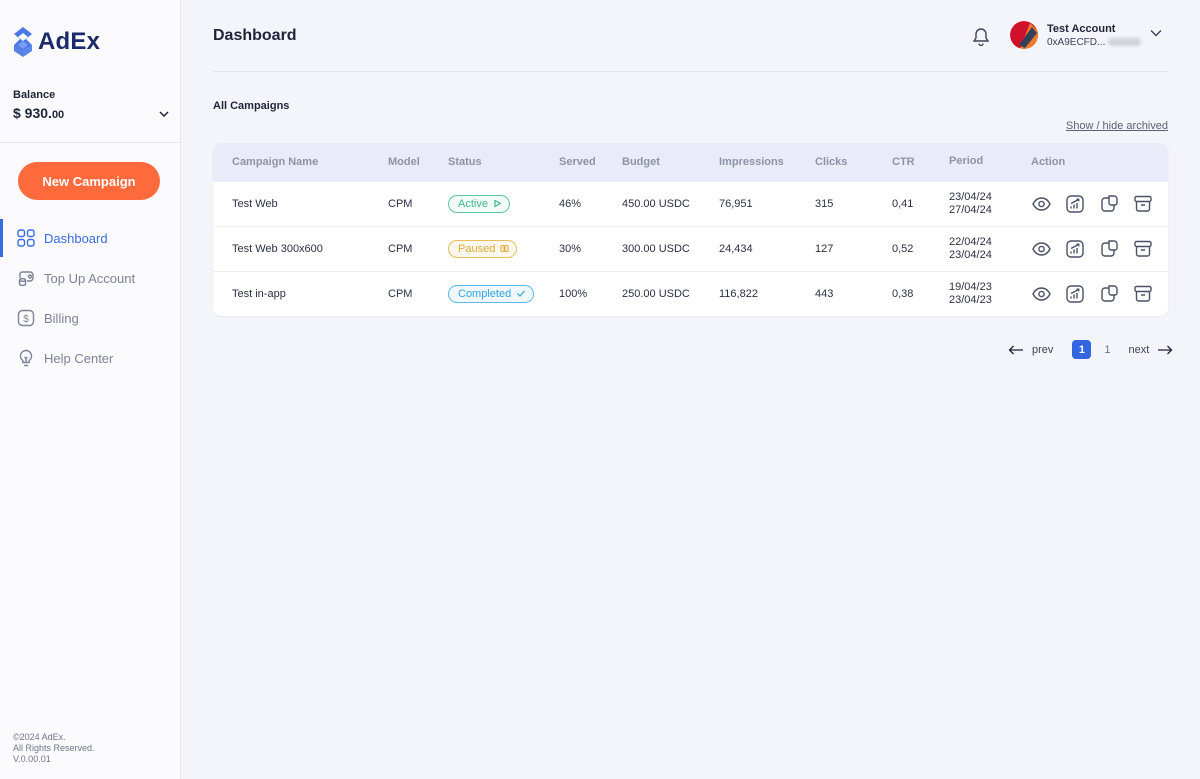  I want to click on served-value: 100%, so click(573, 293).